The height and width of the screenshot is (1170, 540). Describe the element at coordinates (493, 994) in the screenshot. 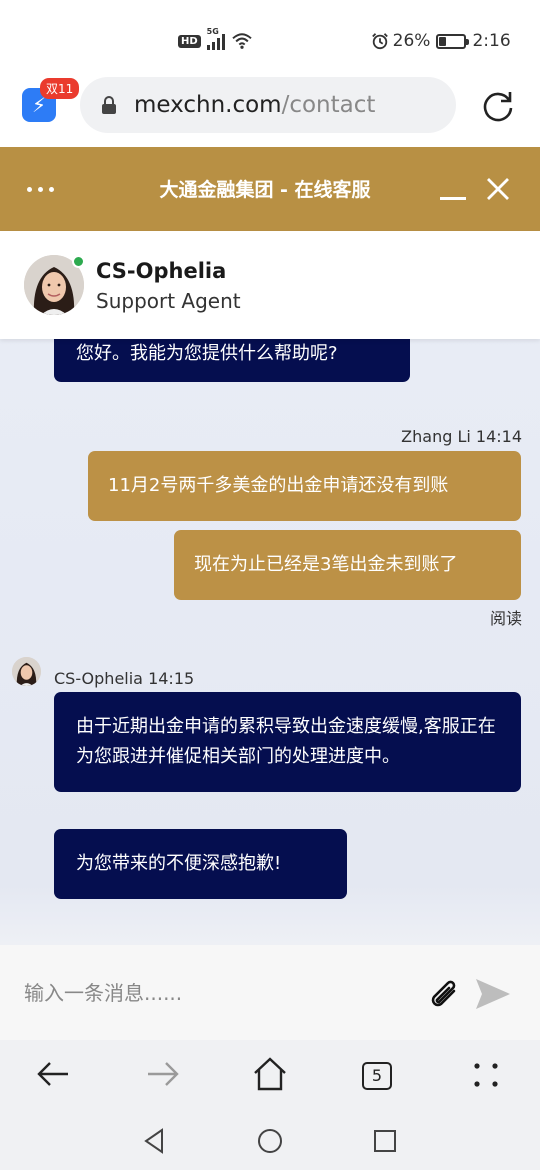

I see `send-icon` at that location.